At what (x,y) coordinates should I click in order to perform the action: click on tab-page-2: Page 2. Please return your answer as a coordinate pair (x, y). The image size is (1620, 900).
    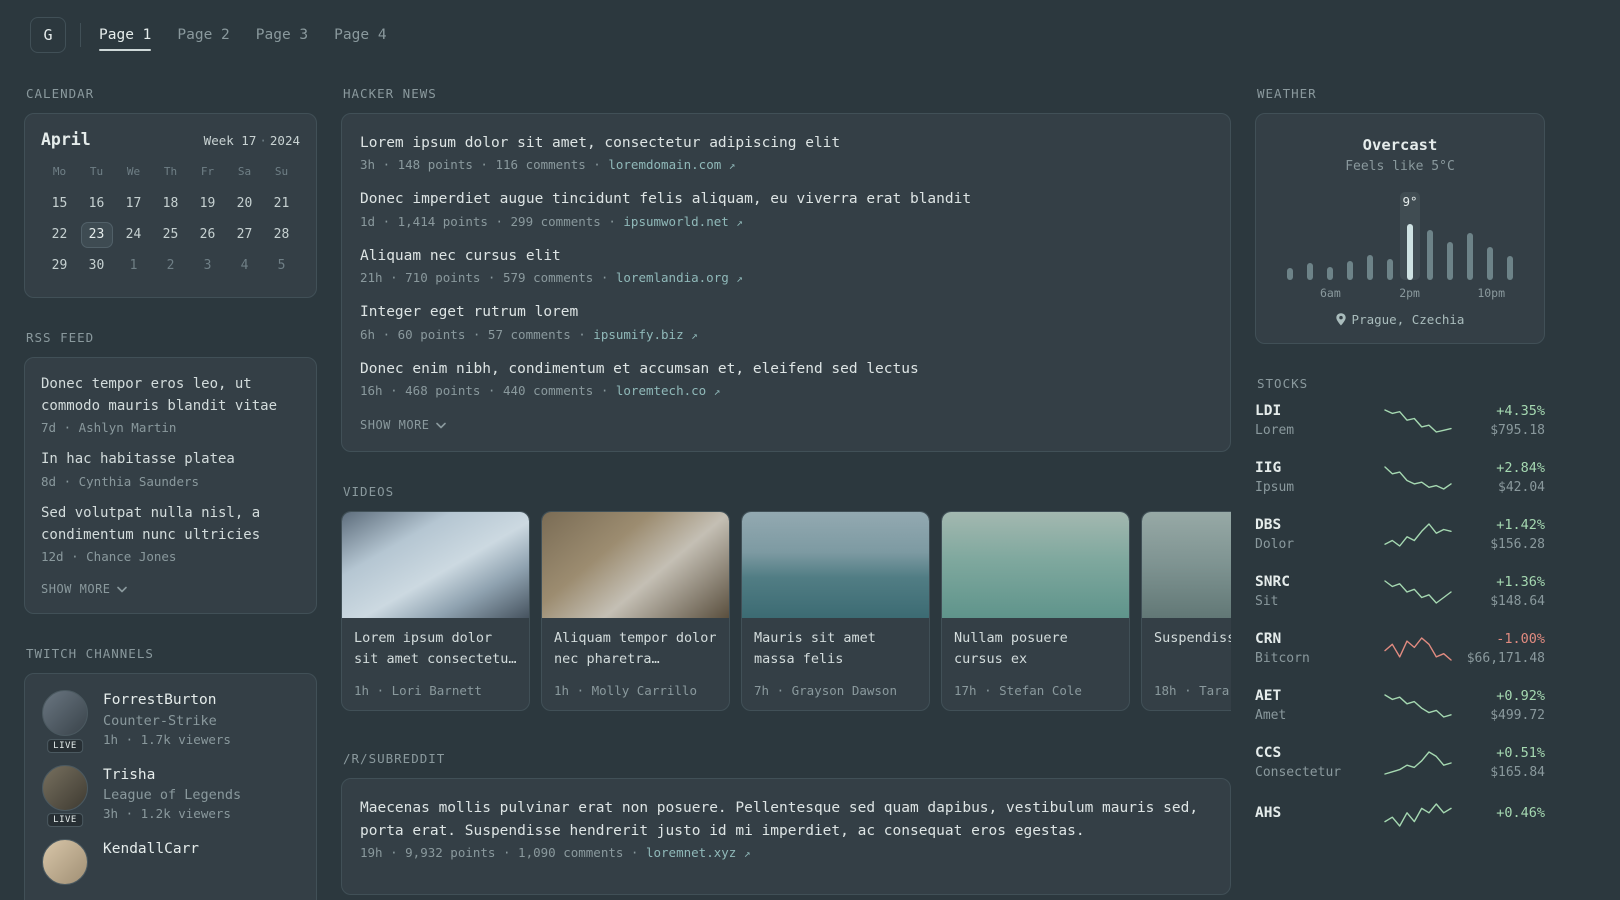
    Looking at the image, I should click on (203, 35).